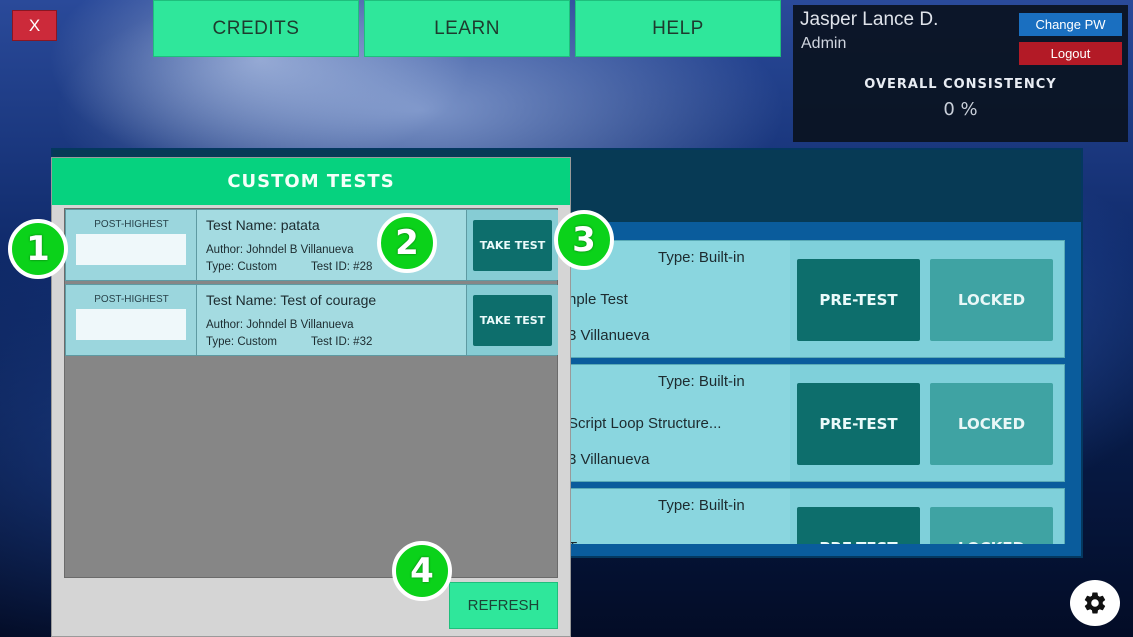 The image size is (1133, 637). What do you see at coordinates (960, 84) in the screenshot?
I see `consistency-label: OVERALL CONSISTENCY` at bounding box center [960, 84].